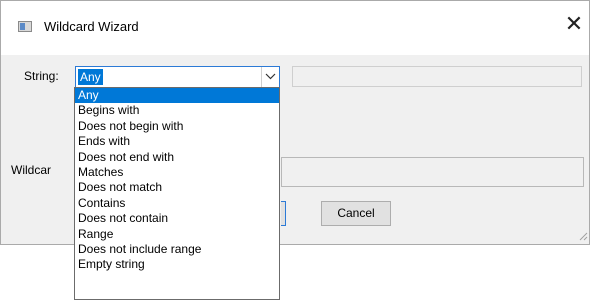  Describe the element at coordinates (177, 157) in the screenshot. I see `dropdown-option: Does not end with` at that location.